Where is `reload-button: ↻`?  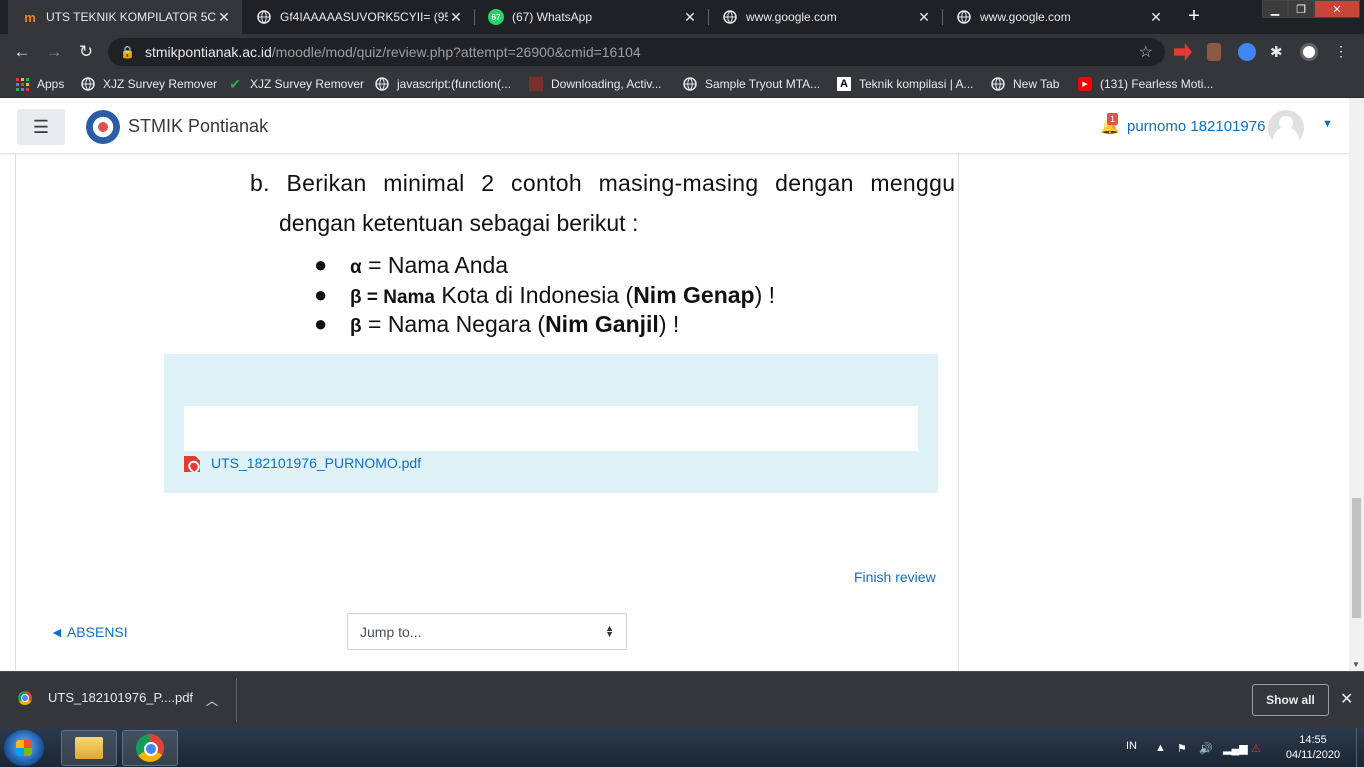 reload-button: ↻ is located at coordinates (86, 52).